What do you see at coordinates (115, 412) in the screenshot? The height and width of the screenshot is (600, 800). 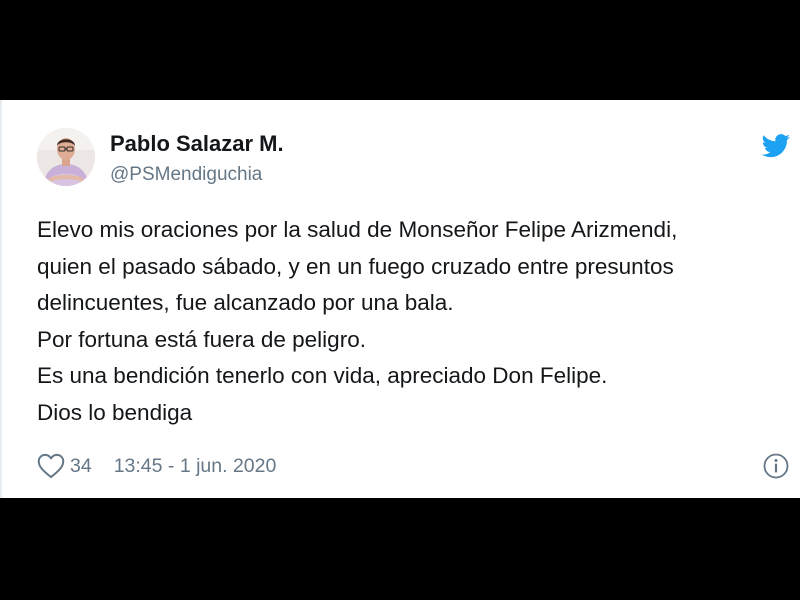 I see `tweet-line: Dios lo bendiga` at bounding box center [115, 412].